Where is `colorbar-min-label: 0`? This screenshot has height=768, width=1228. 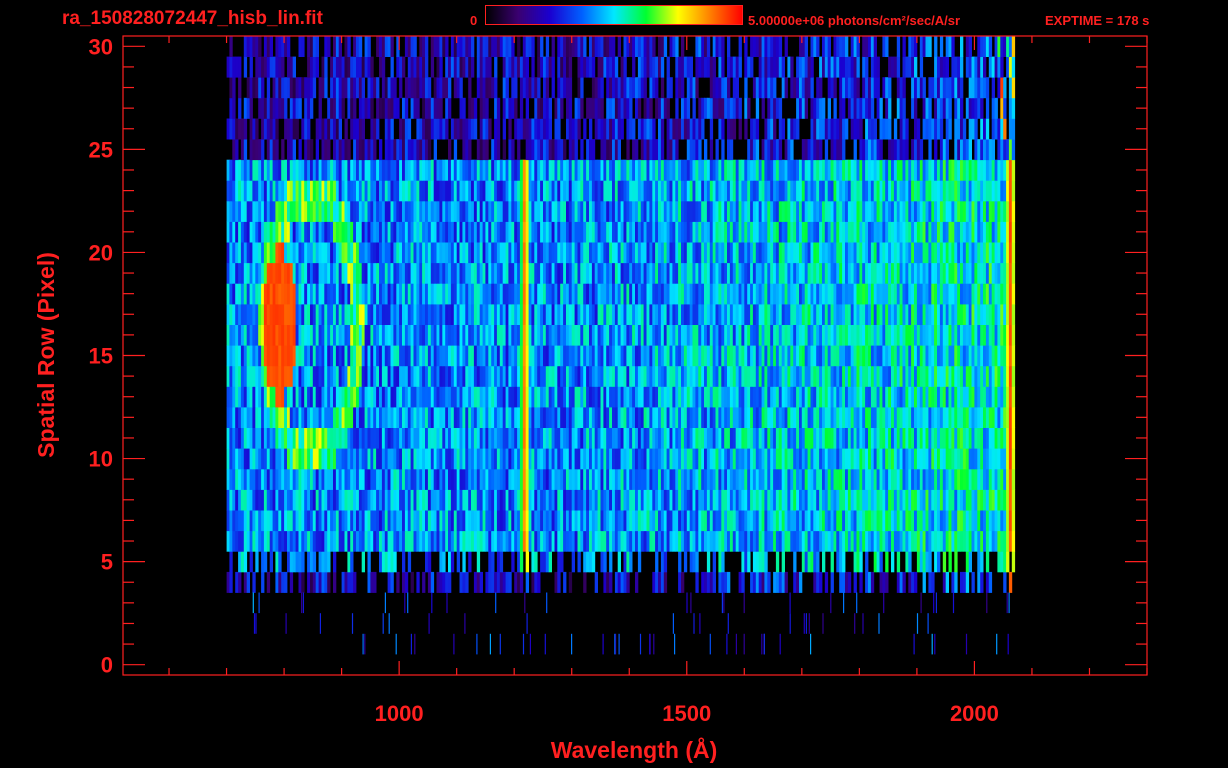 colorbar-min-label: 0 is located at coordinates (474, 20).